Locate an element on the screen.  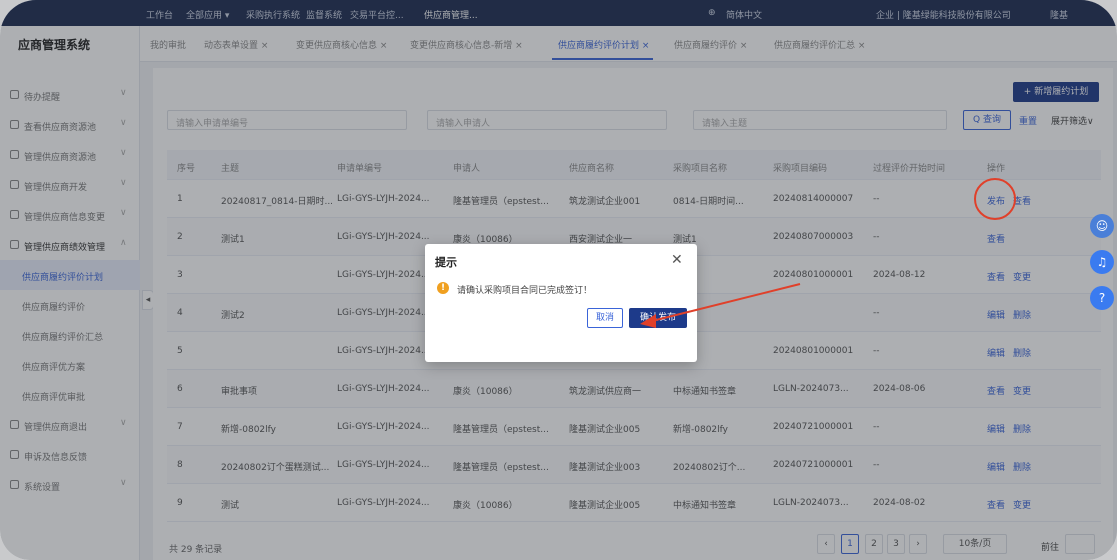
robot-assistant-icon: ☺ is located at coordinates (1102, 226).